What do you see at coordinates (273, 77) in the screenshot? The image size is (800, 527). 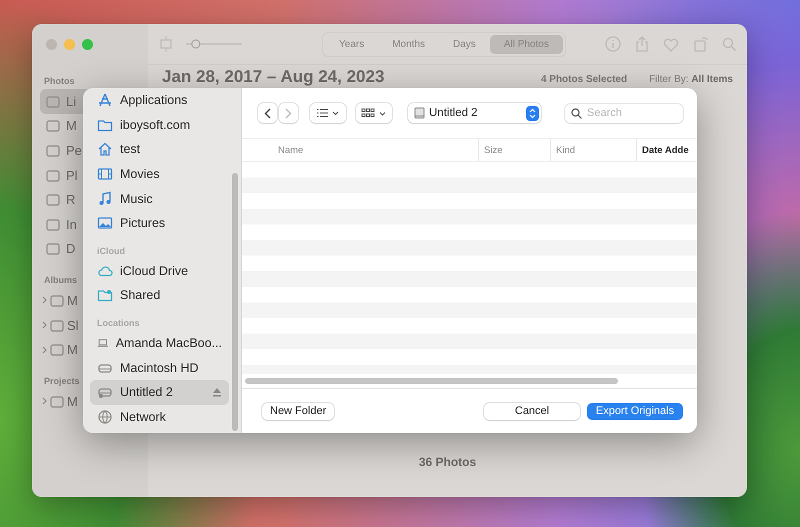 I see `date-range-title: Jan 28, 2017 – Aug 24, 2023` at bounding box center [273, 77].